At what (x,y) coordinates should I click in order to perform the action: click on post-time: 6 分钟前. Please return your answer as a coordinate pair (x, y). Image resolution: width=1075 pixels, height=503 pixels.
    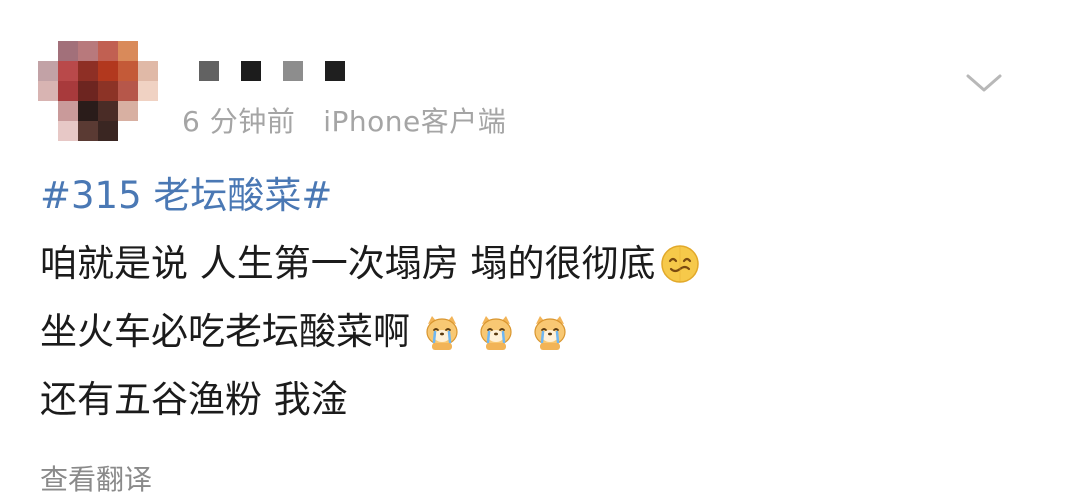
    Looking at the image, I should click on (239, 121).